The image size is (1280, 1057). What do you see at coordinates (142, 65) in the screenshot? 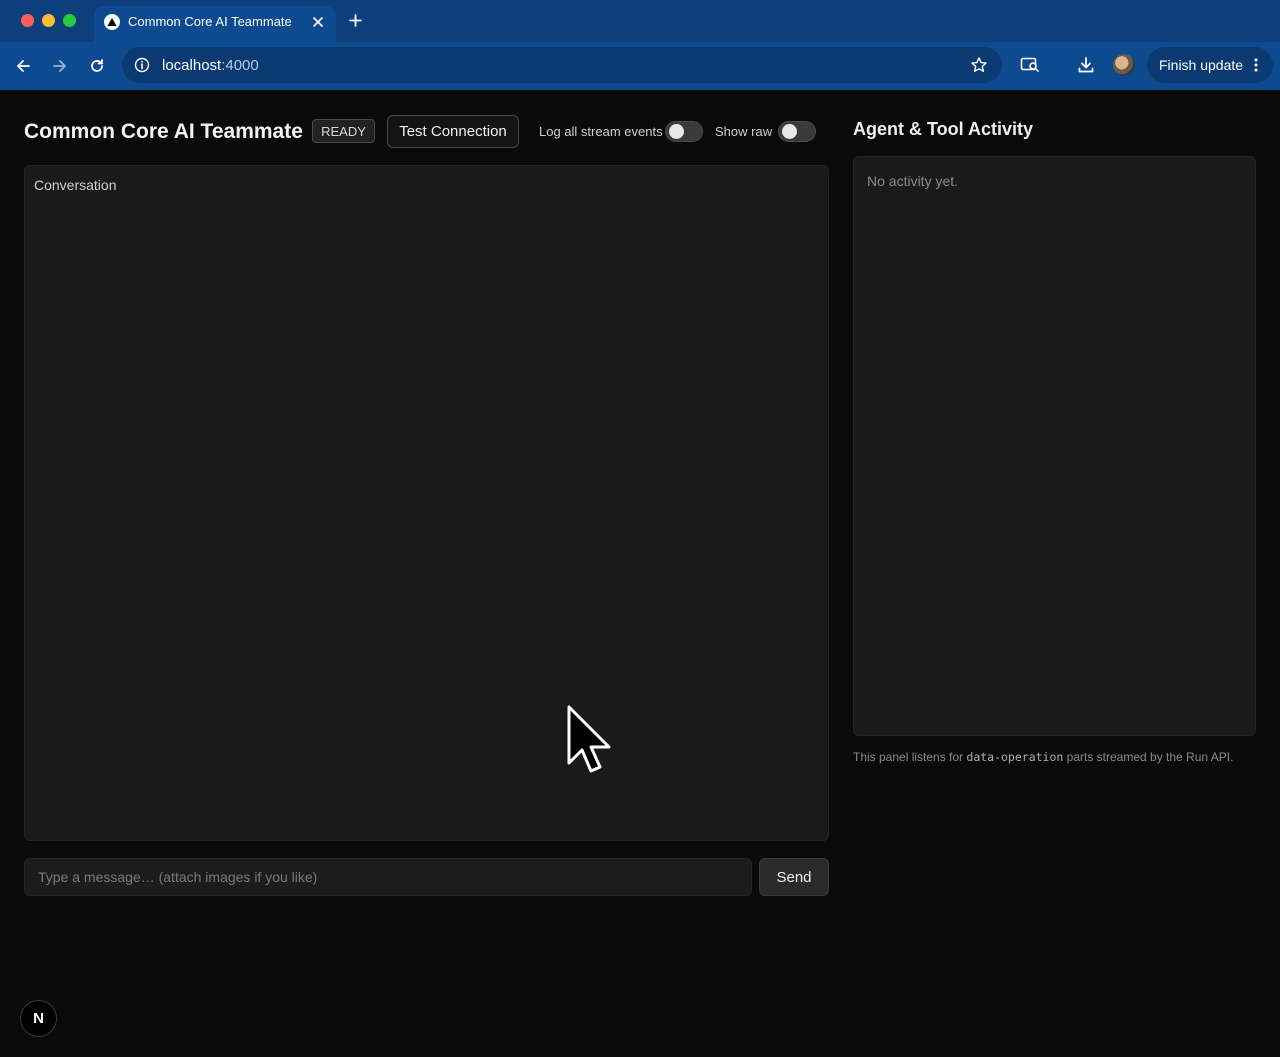
I see `info-icon` at bounding box center [142, 65].